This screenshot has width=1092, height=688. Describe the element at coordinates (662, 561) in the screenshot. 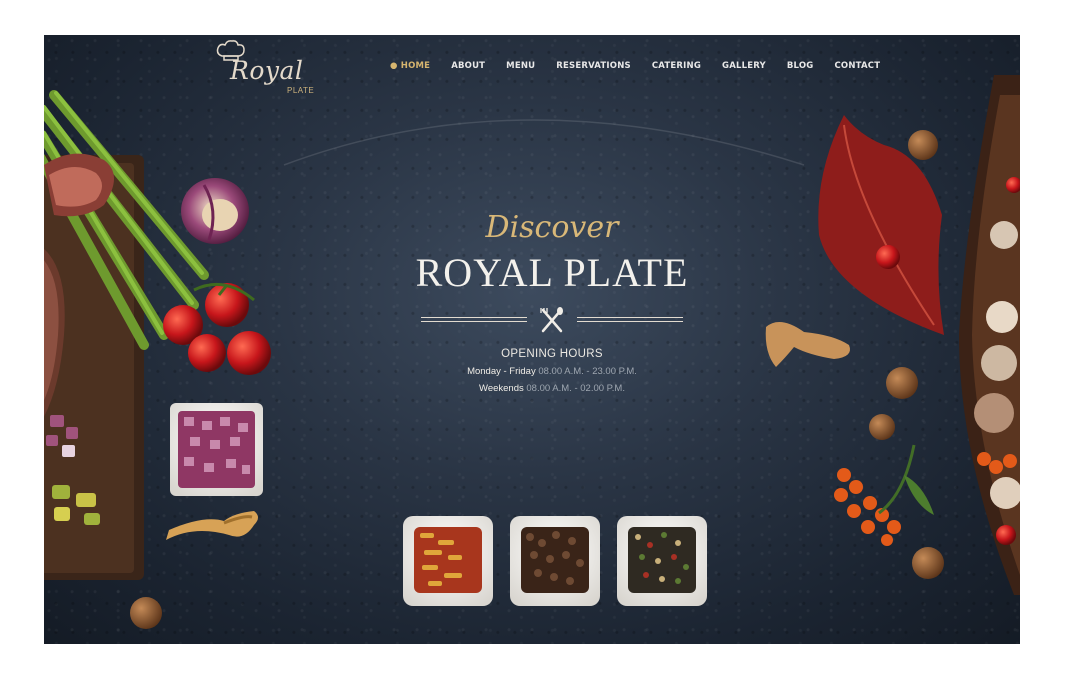

I see `spice-bowl-peppercorn` at that location.